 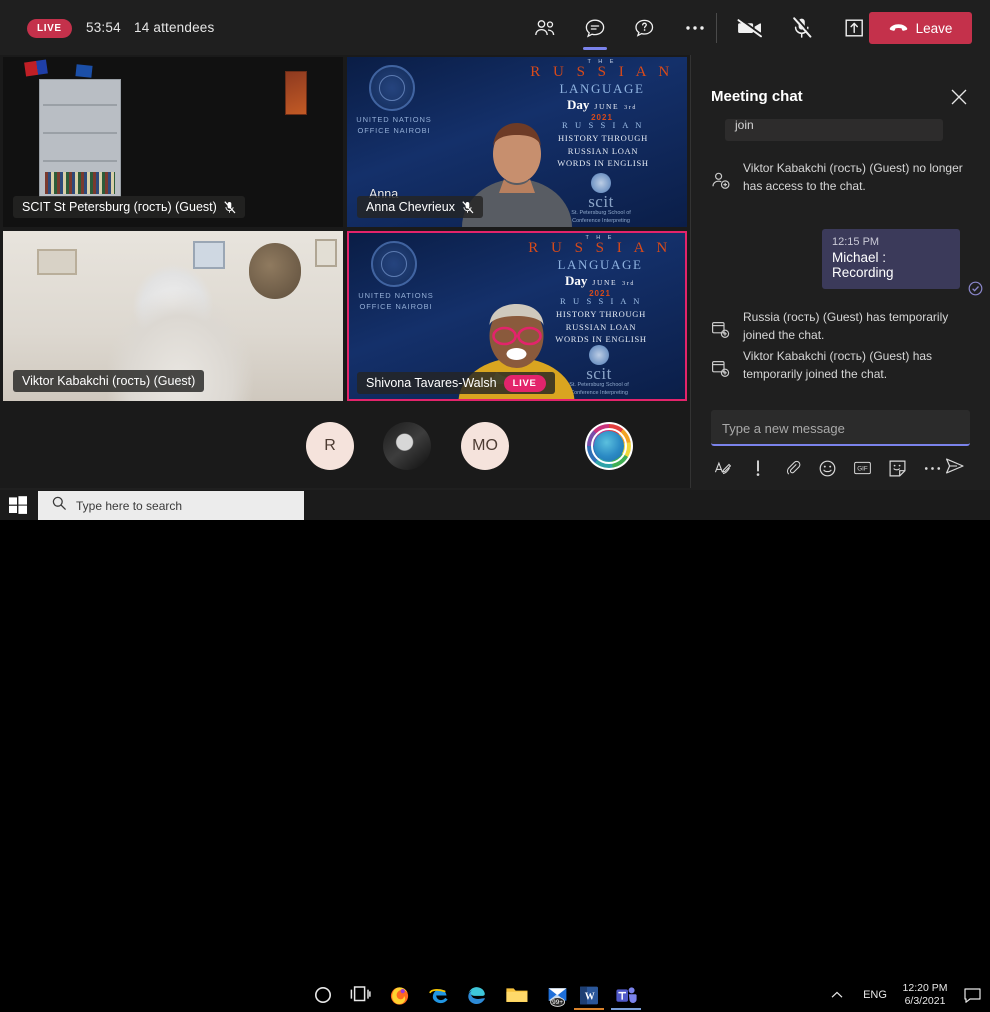 I want to click on cortana-icon, so click(x=323, y=995).